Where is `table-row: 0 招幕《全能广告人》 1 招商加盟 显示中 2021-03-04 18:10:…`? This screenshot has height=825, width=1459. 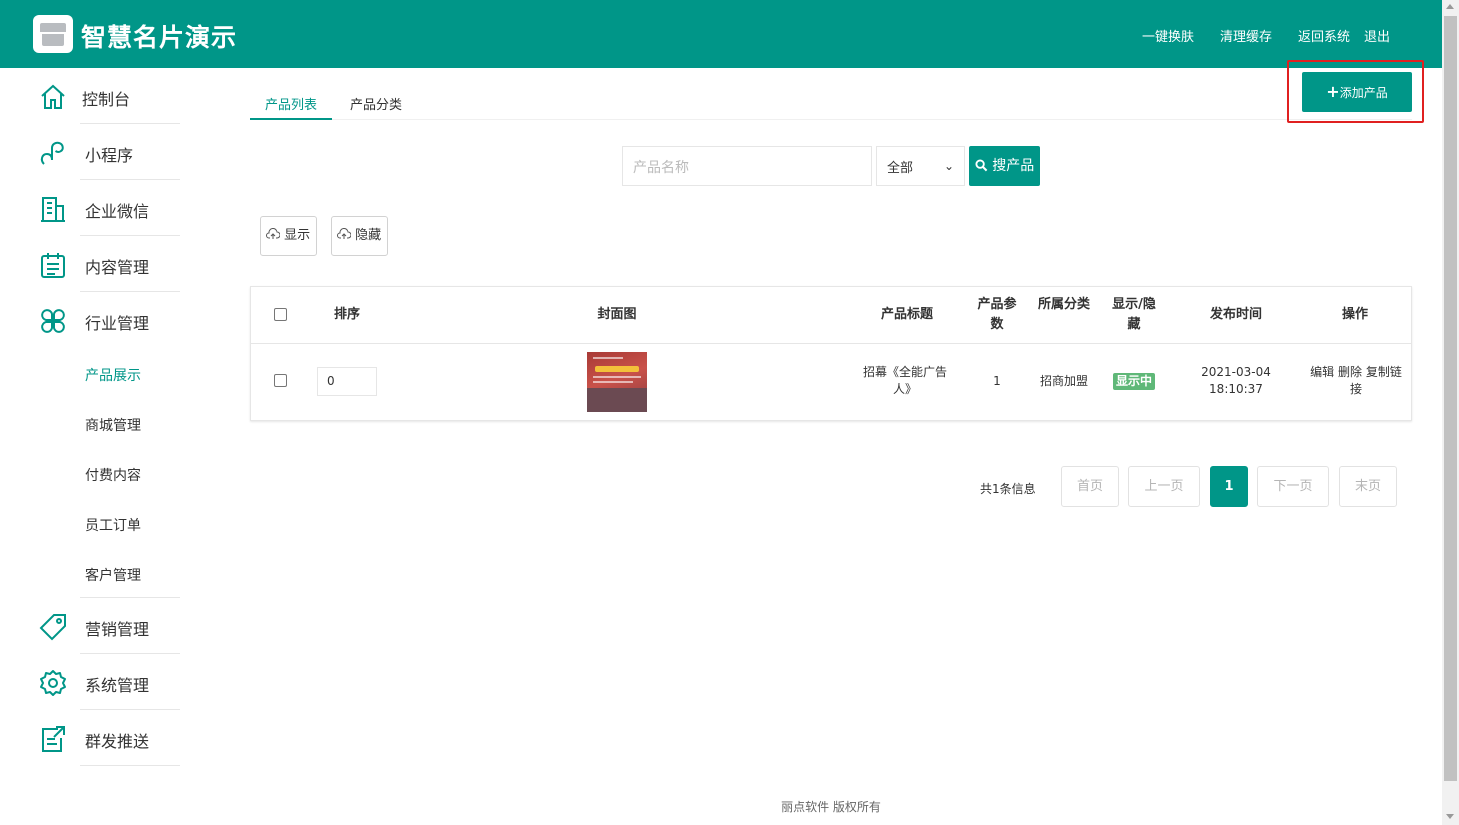
table-row: 0 招幕《全能广告人》 1 招商加盟 显示中 2021-03-04 18:10:… is located at coordinates (831, 382).